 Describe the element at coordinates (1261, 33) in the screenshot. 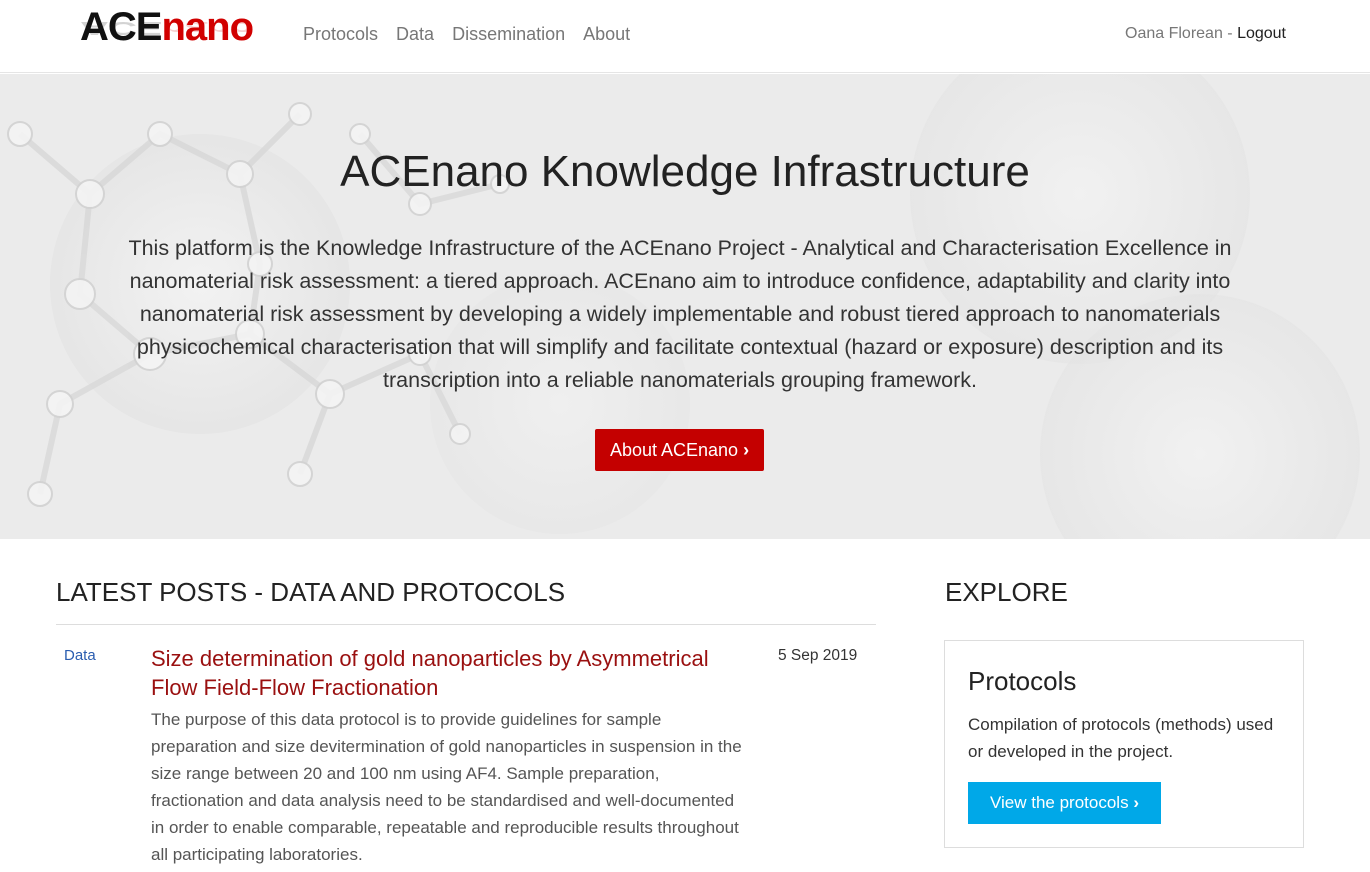

I see `logout-link: Logout` at that location.